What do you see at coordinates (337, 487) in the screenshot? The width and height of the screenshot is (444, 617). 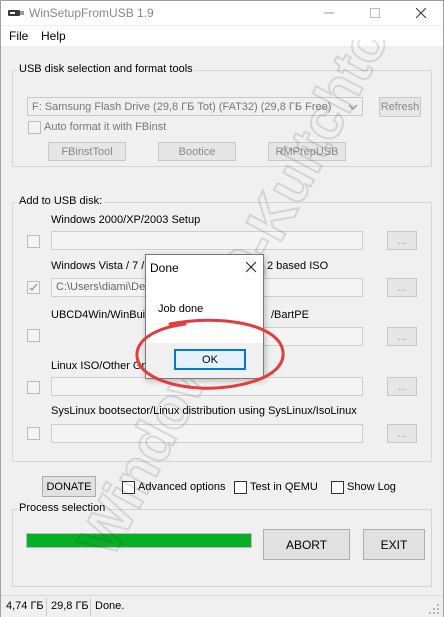 I see `show-log-checkbox` at bounding box center [337, 487].